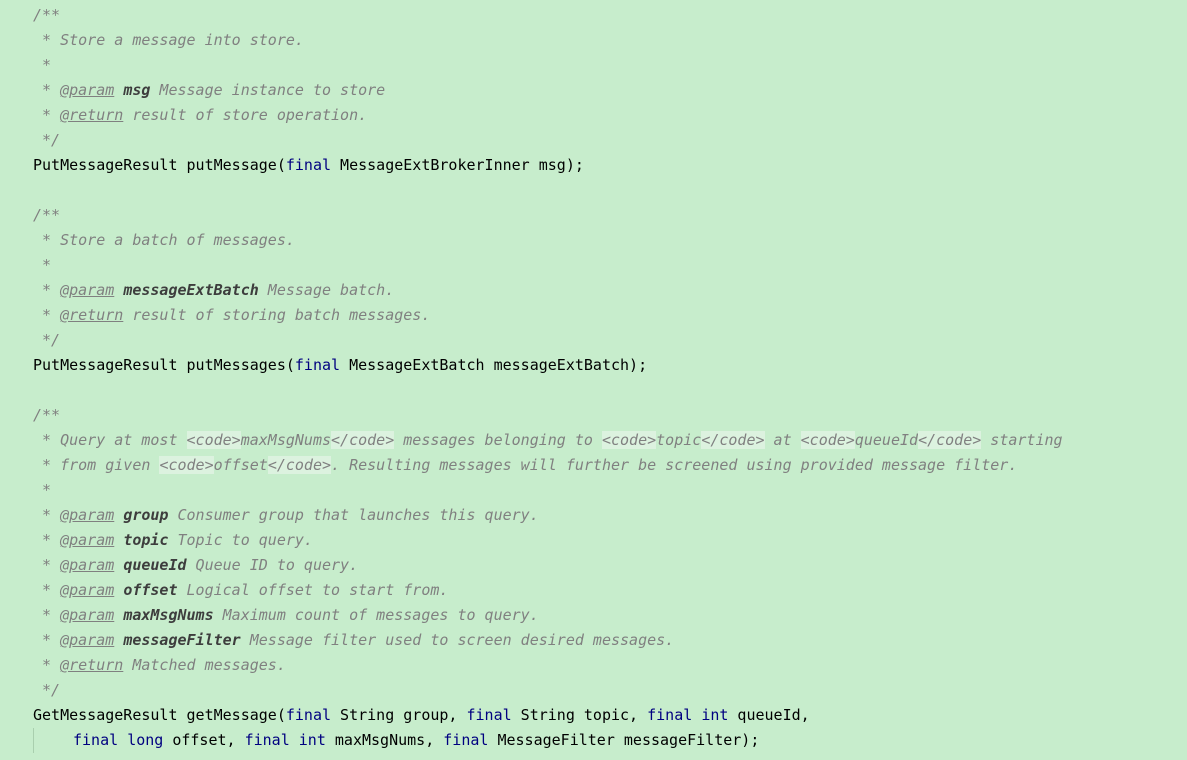 The image size is (1187, 760). I want to click on param-name: messageFilter, so click(182, 640).